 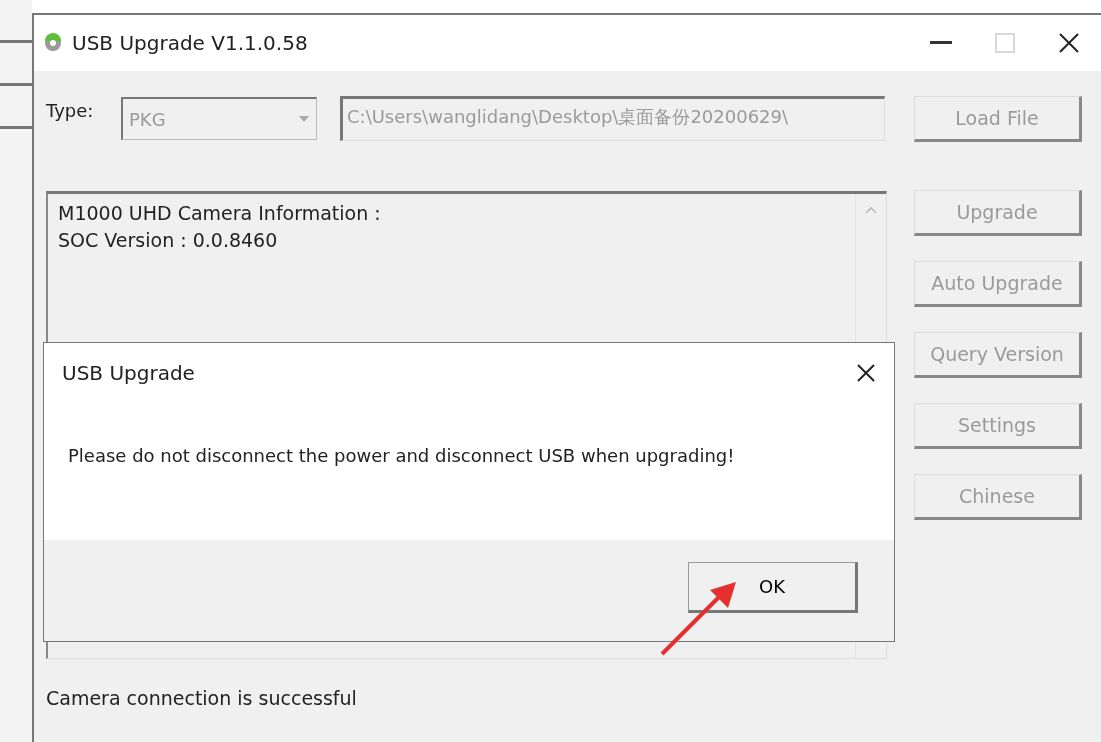 I want to click on minimize-icon, so click(x=941, y=43).